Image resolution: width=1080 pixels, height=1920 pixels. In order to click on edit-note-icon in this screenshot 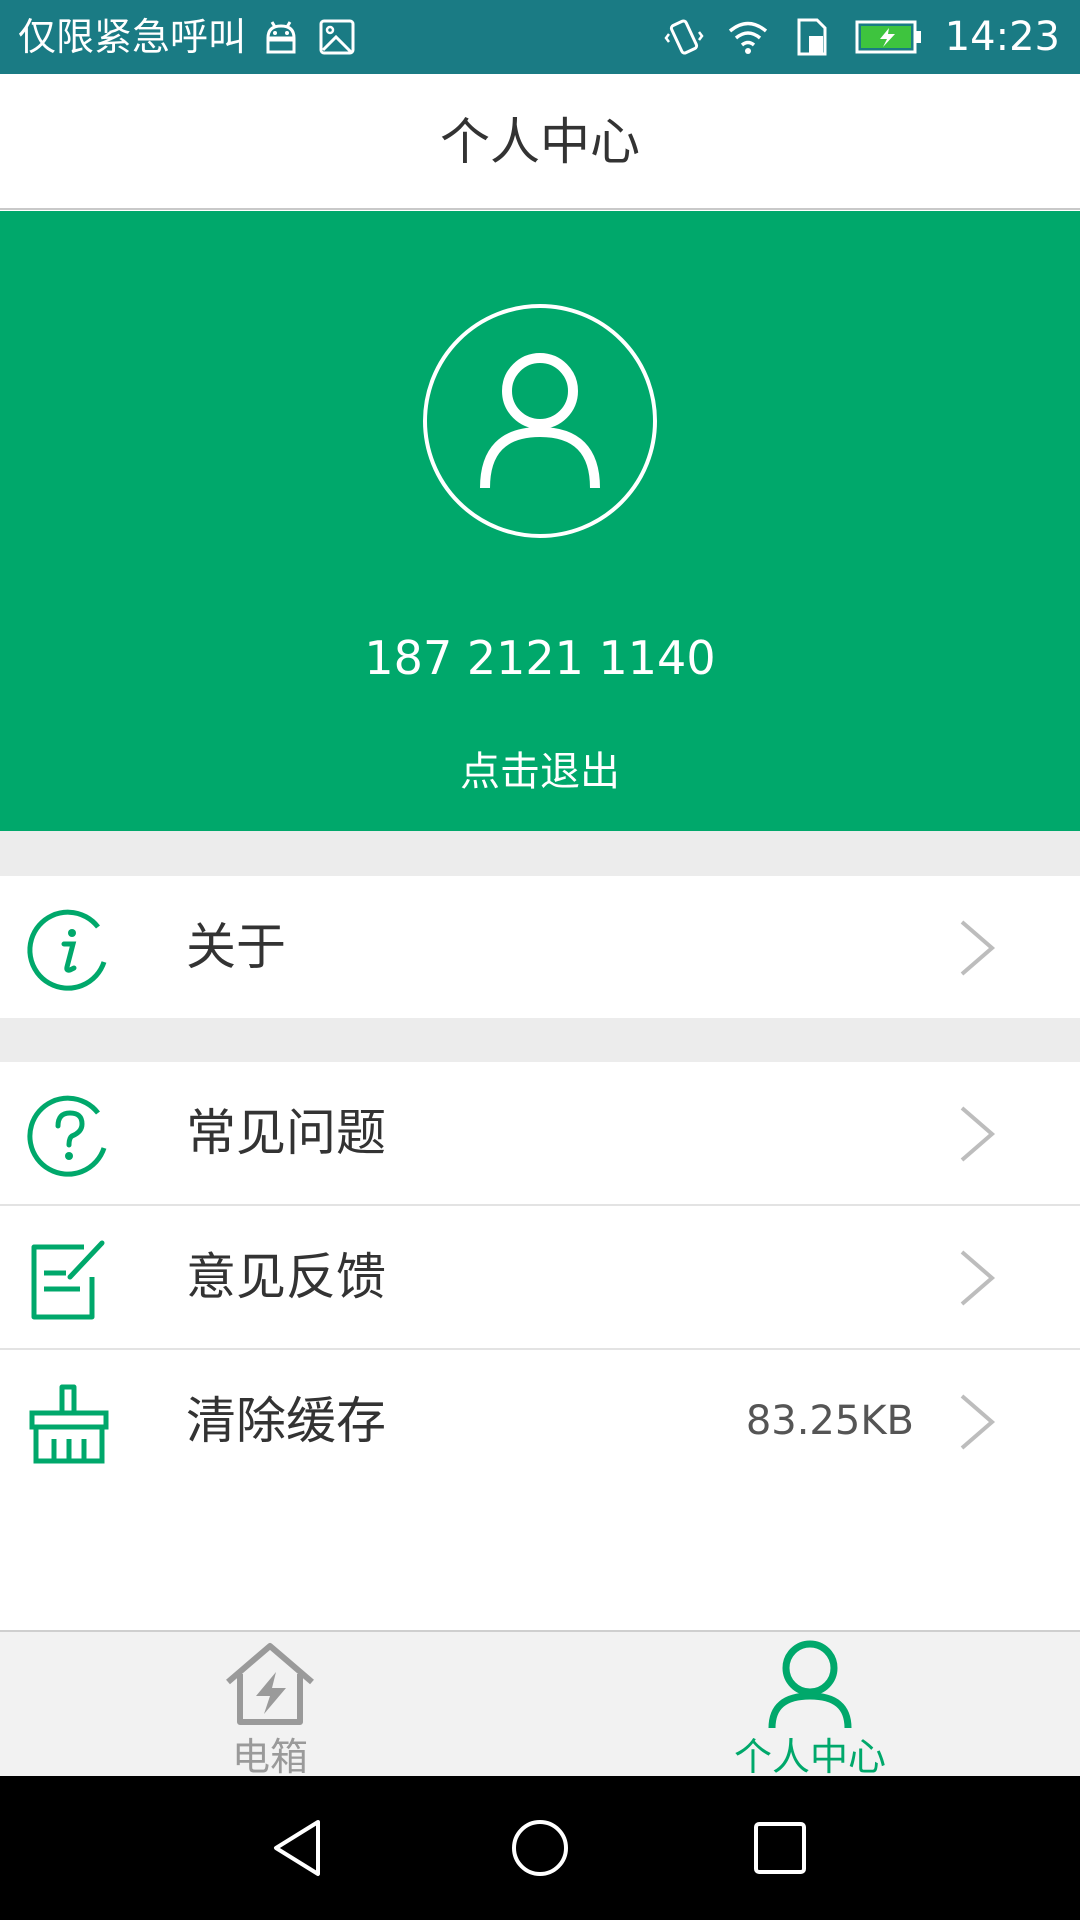, I will do `click(68, 1280)`.